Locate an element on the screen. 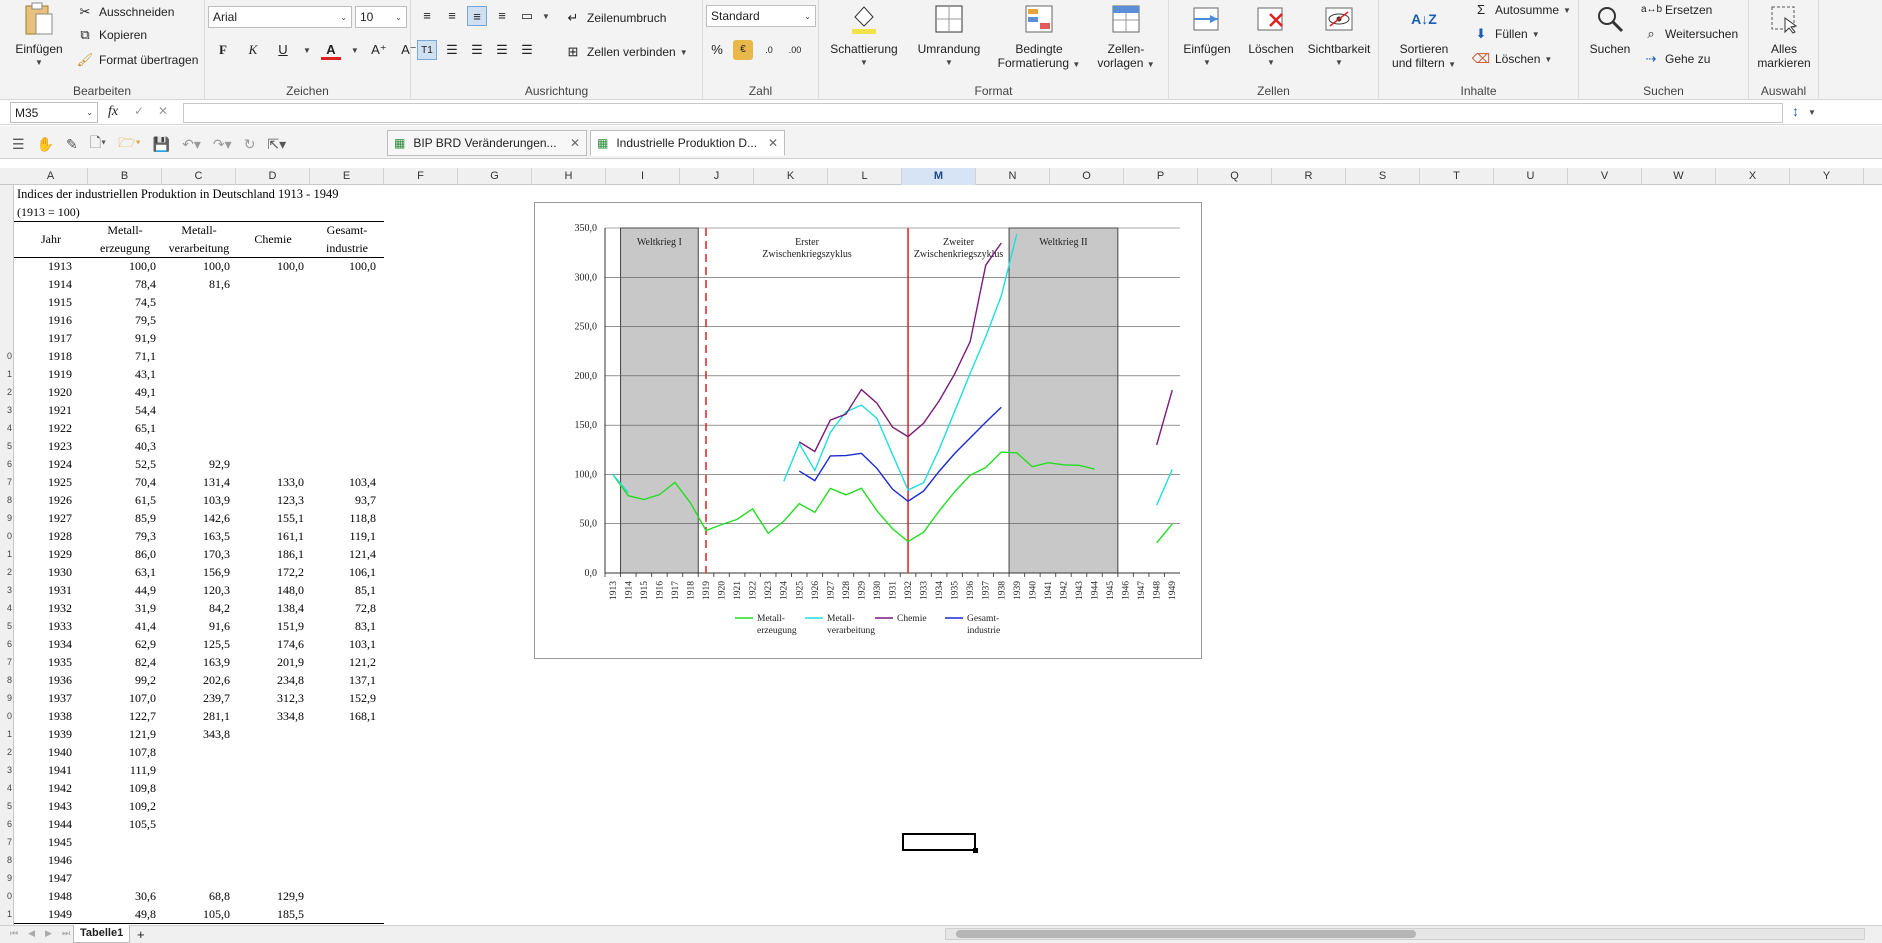 This screenshot has height=943, width=1882. fill-button: ⬇ Füllen ▼ is located at coordinates (1505, 34).